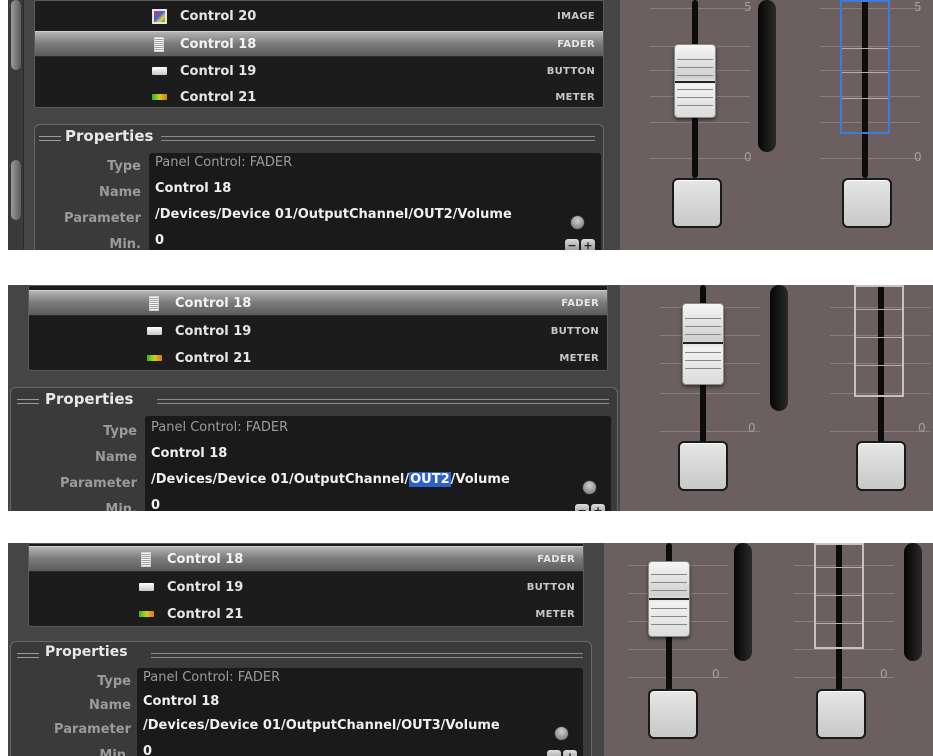  I want to click on control-type: IMAGE, so click(576, 16).